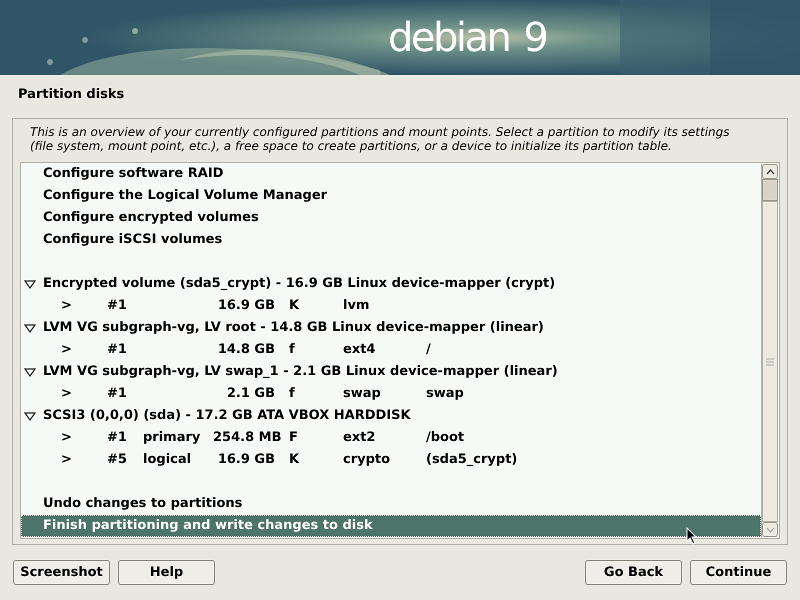 Image resolution: width=800 pixels, height=600 pixels. Describe the element at coordinates (449, 38) in the screenshot. I see `logo-text: debian` at that location.